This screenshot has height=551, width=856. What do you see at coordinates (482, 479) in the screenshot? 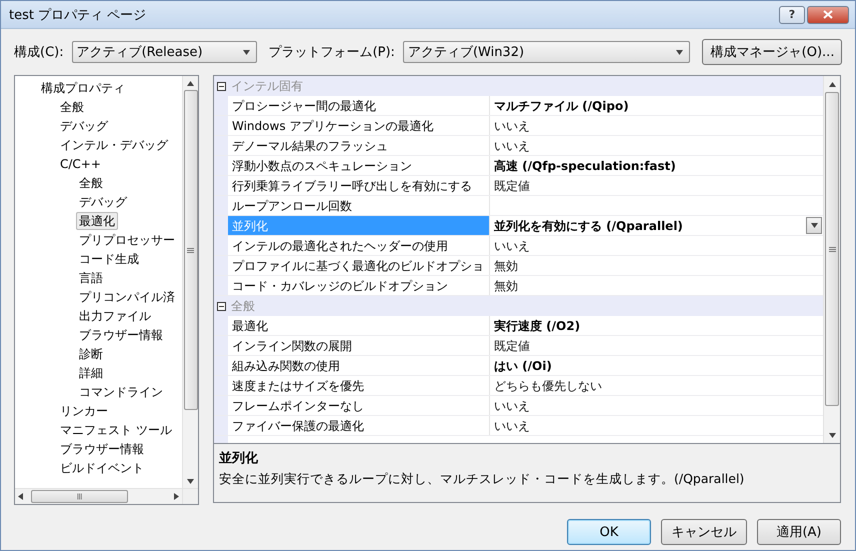
I see `description-text: 安全に並列実行できるループに対し、マルチスレッド・コードを生成します。(/Qparallel)` at bounding box center [482, 479].